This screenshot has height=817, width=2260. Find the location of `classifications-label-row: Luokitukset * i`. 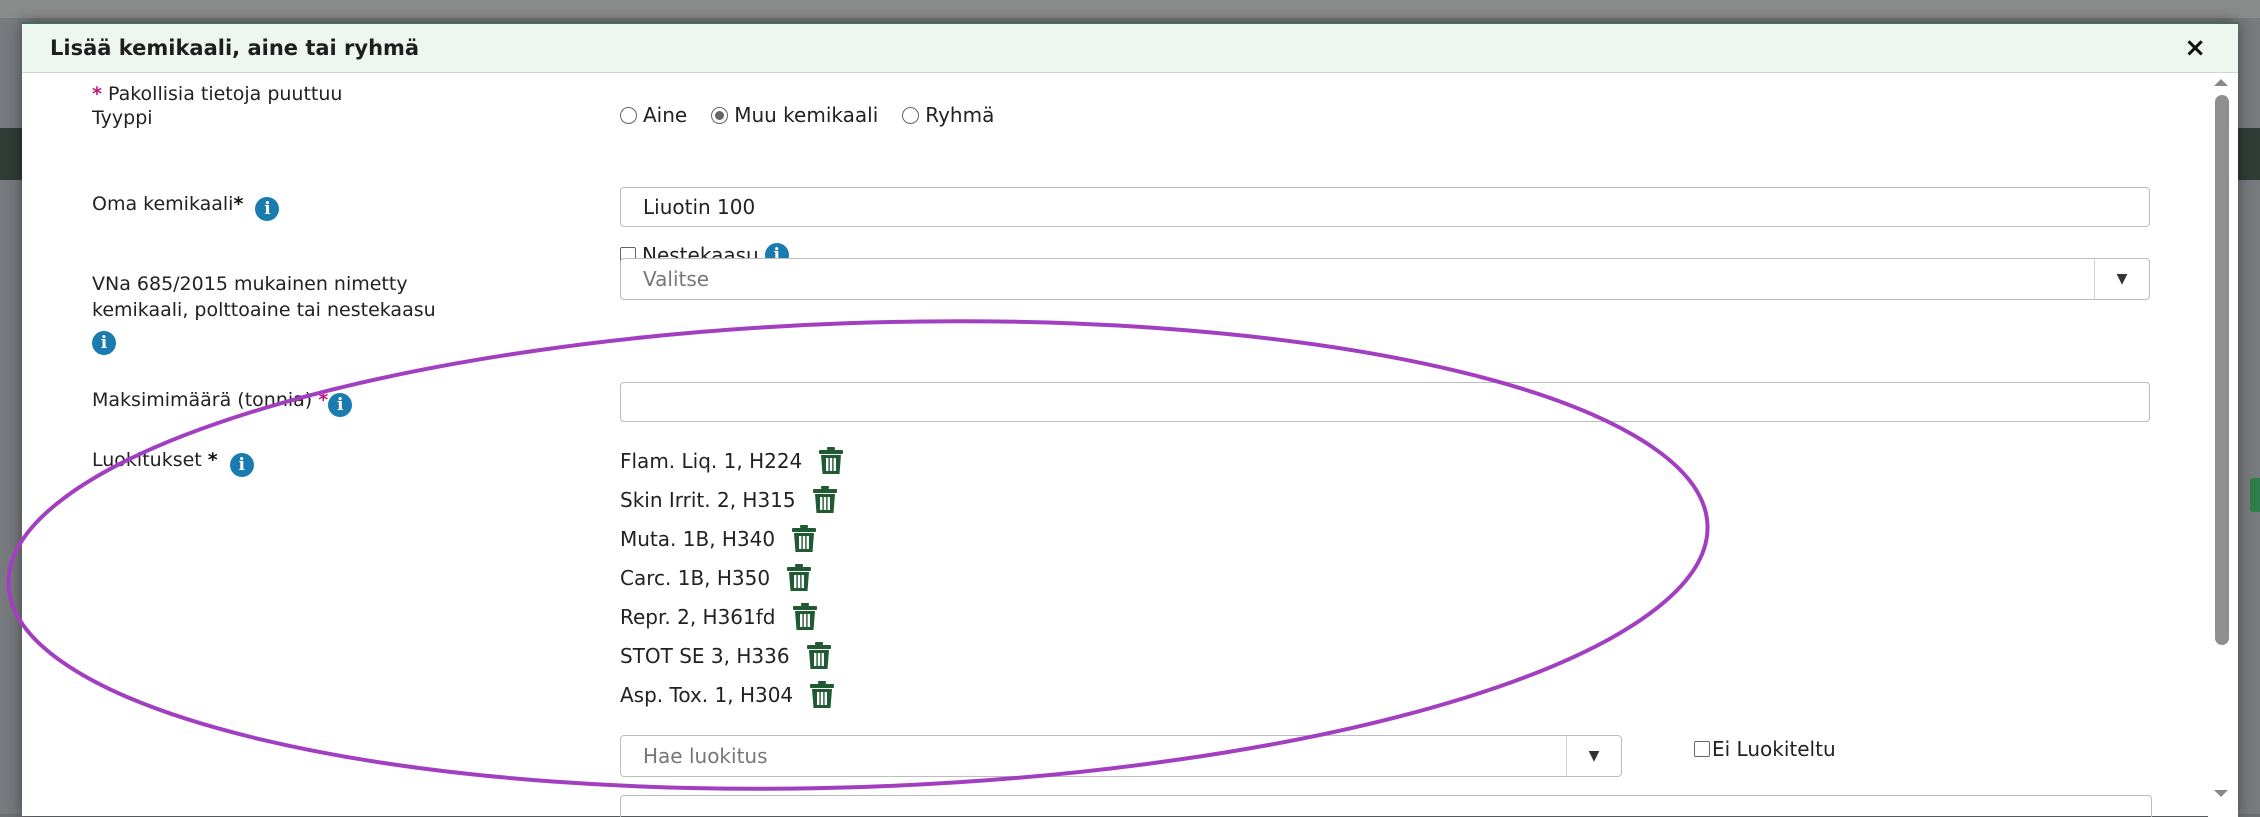

classifications-label-row: Luokitukset * i is located at coordinates (173, 462).